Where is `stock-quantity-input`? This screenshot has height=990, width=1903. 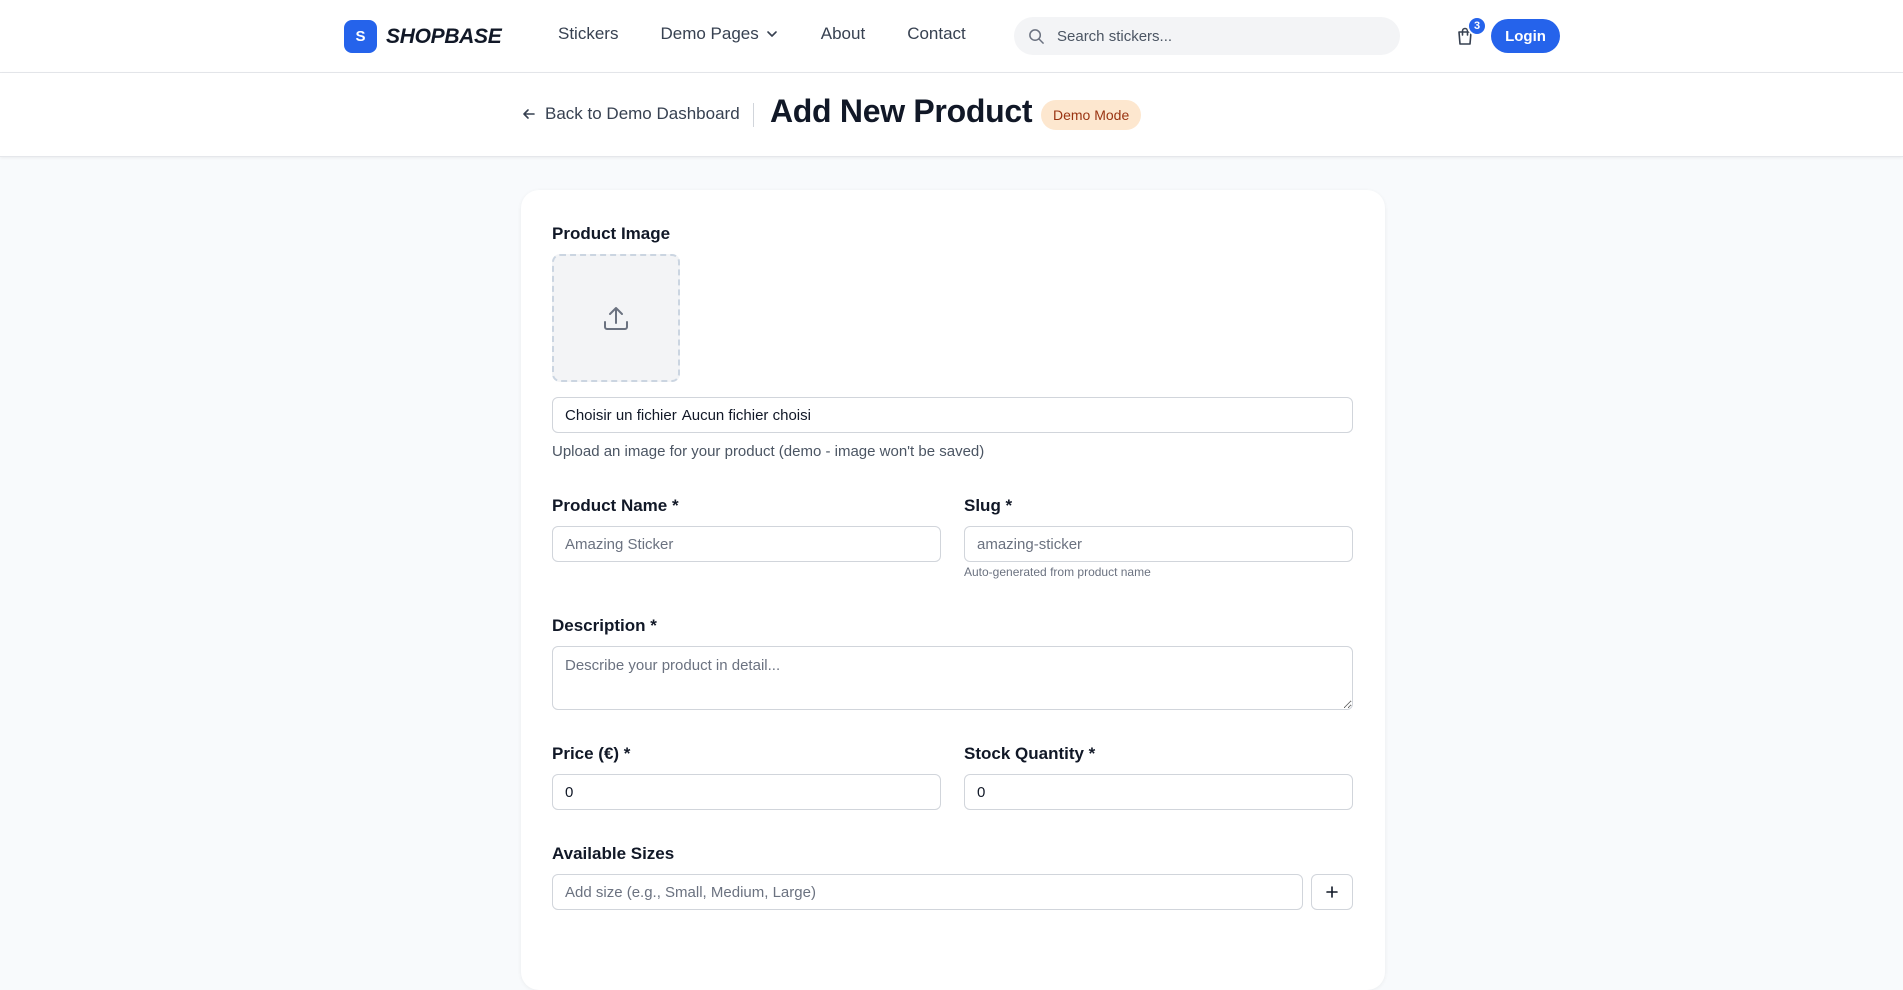
stock-quantity-input is located at coordinates (1158, 792).